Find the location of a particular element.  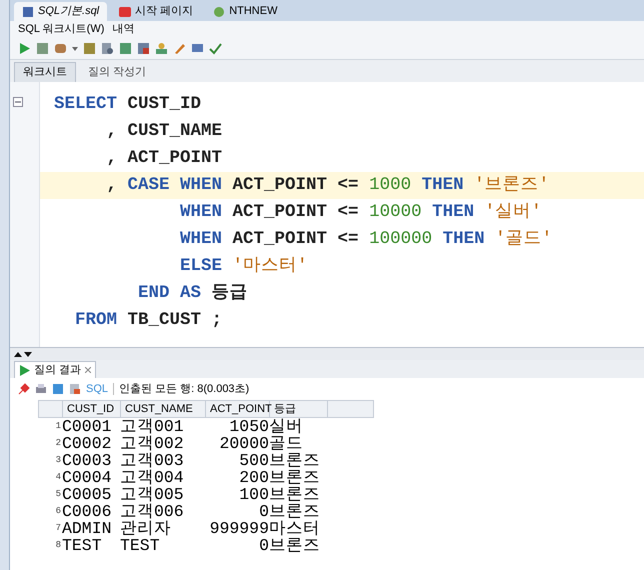

table-cell-text: 100 is located at coordinates (253, 494).